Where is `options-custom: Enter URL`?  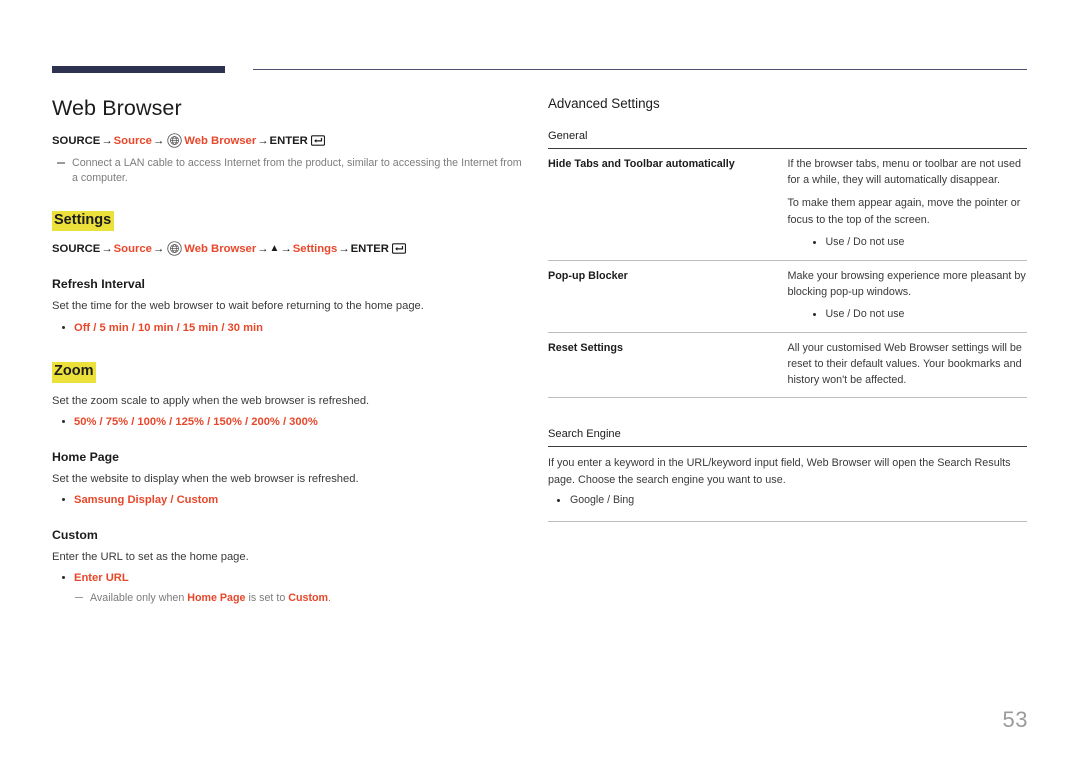
options-custom: Enter URL is located at coordinates (287, 578).